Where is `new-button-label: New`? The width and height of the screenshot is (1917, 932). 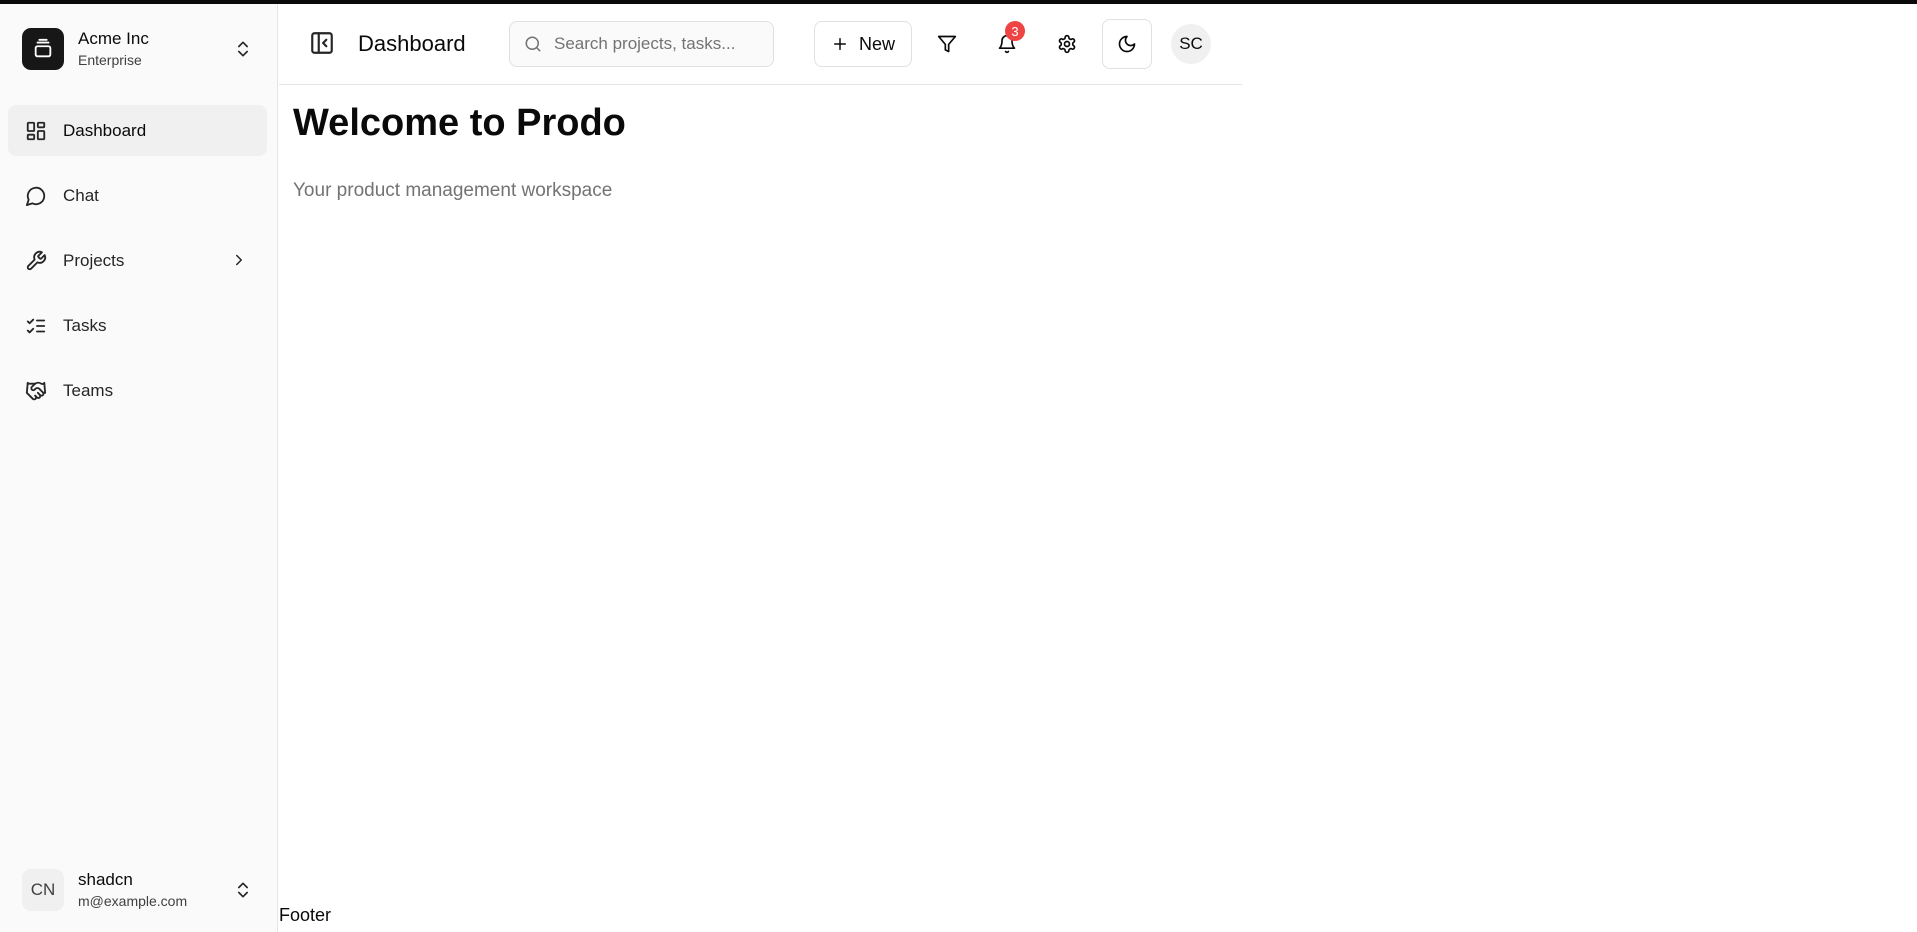 new-button-label: New is located at coordinates (876, 43).